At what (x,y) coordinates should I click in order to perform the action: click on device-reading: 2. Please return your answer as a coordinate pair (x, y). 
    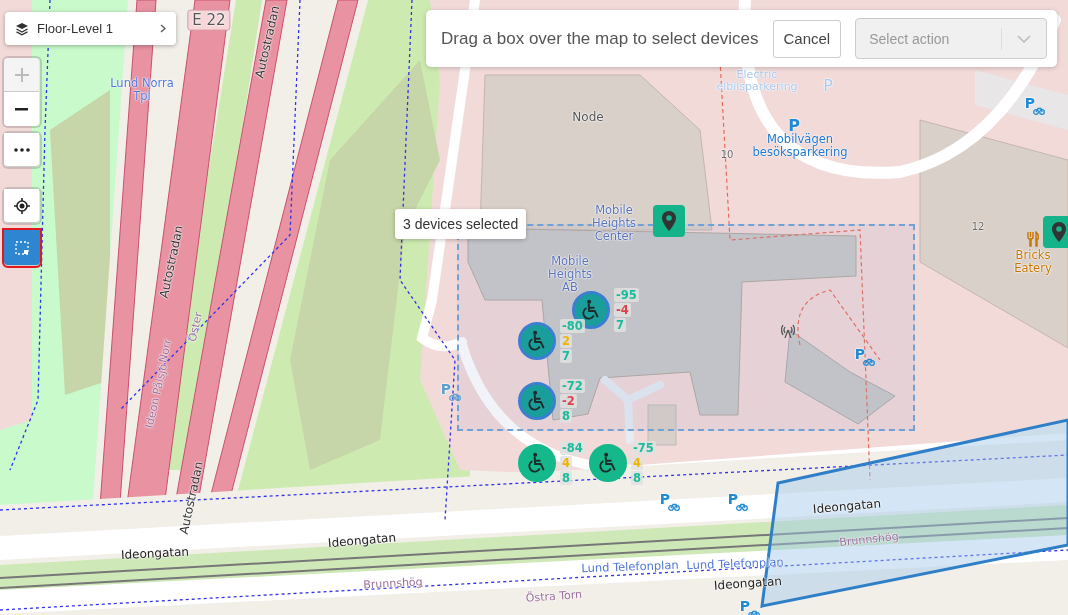
    Looking at the image, I should click on (566, 341).